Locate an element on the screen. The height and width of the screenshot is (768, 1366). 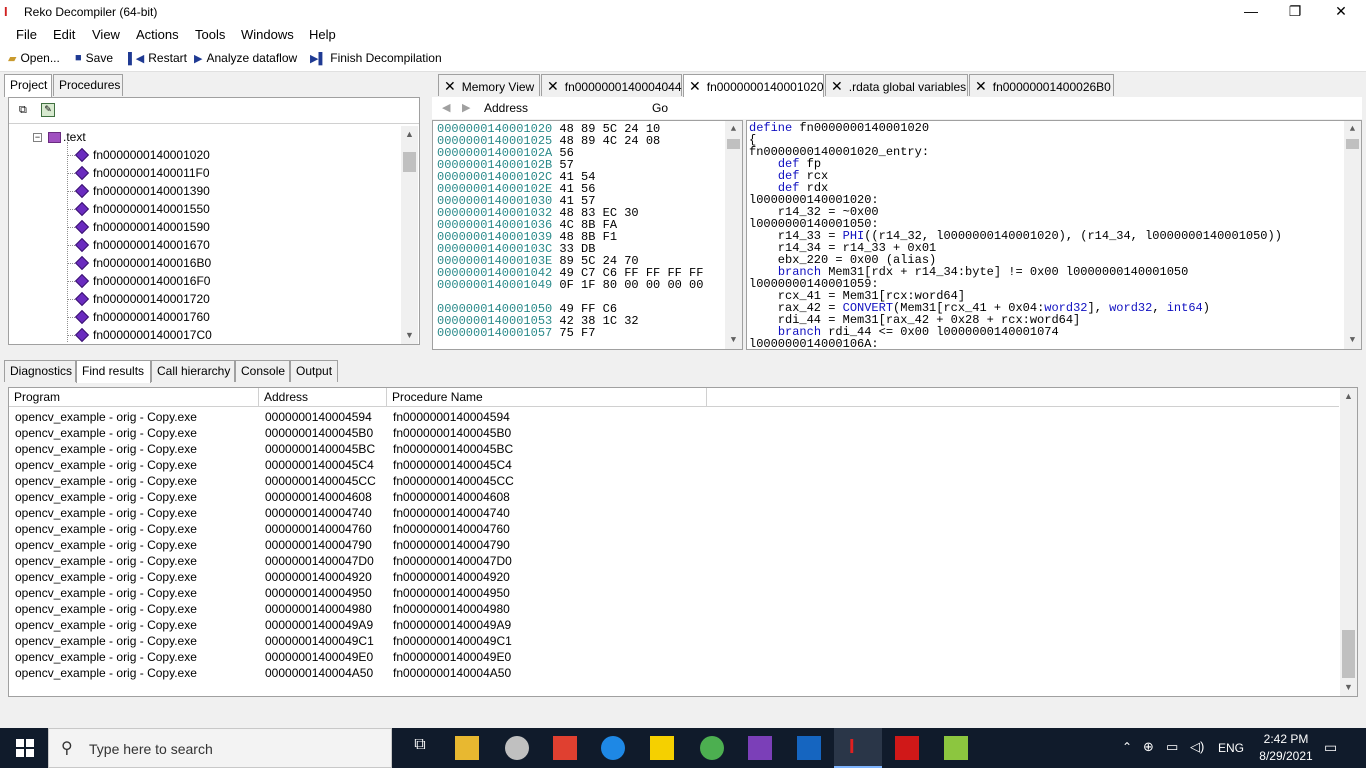
notifications-icon: ▭ is located at coordinates (1330, 747).